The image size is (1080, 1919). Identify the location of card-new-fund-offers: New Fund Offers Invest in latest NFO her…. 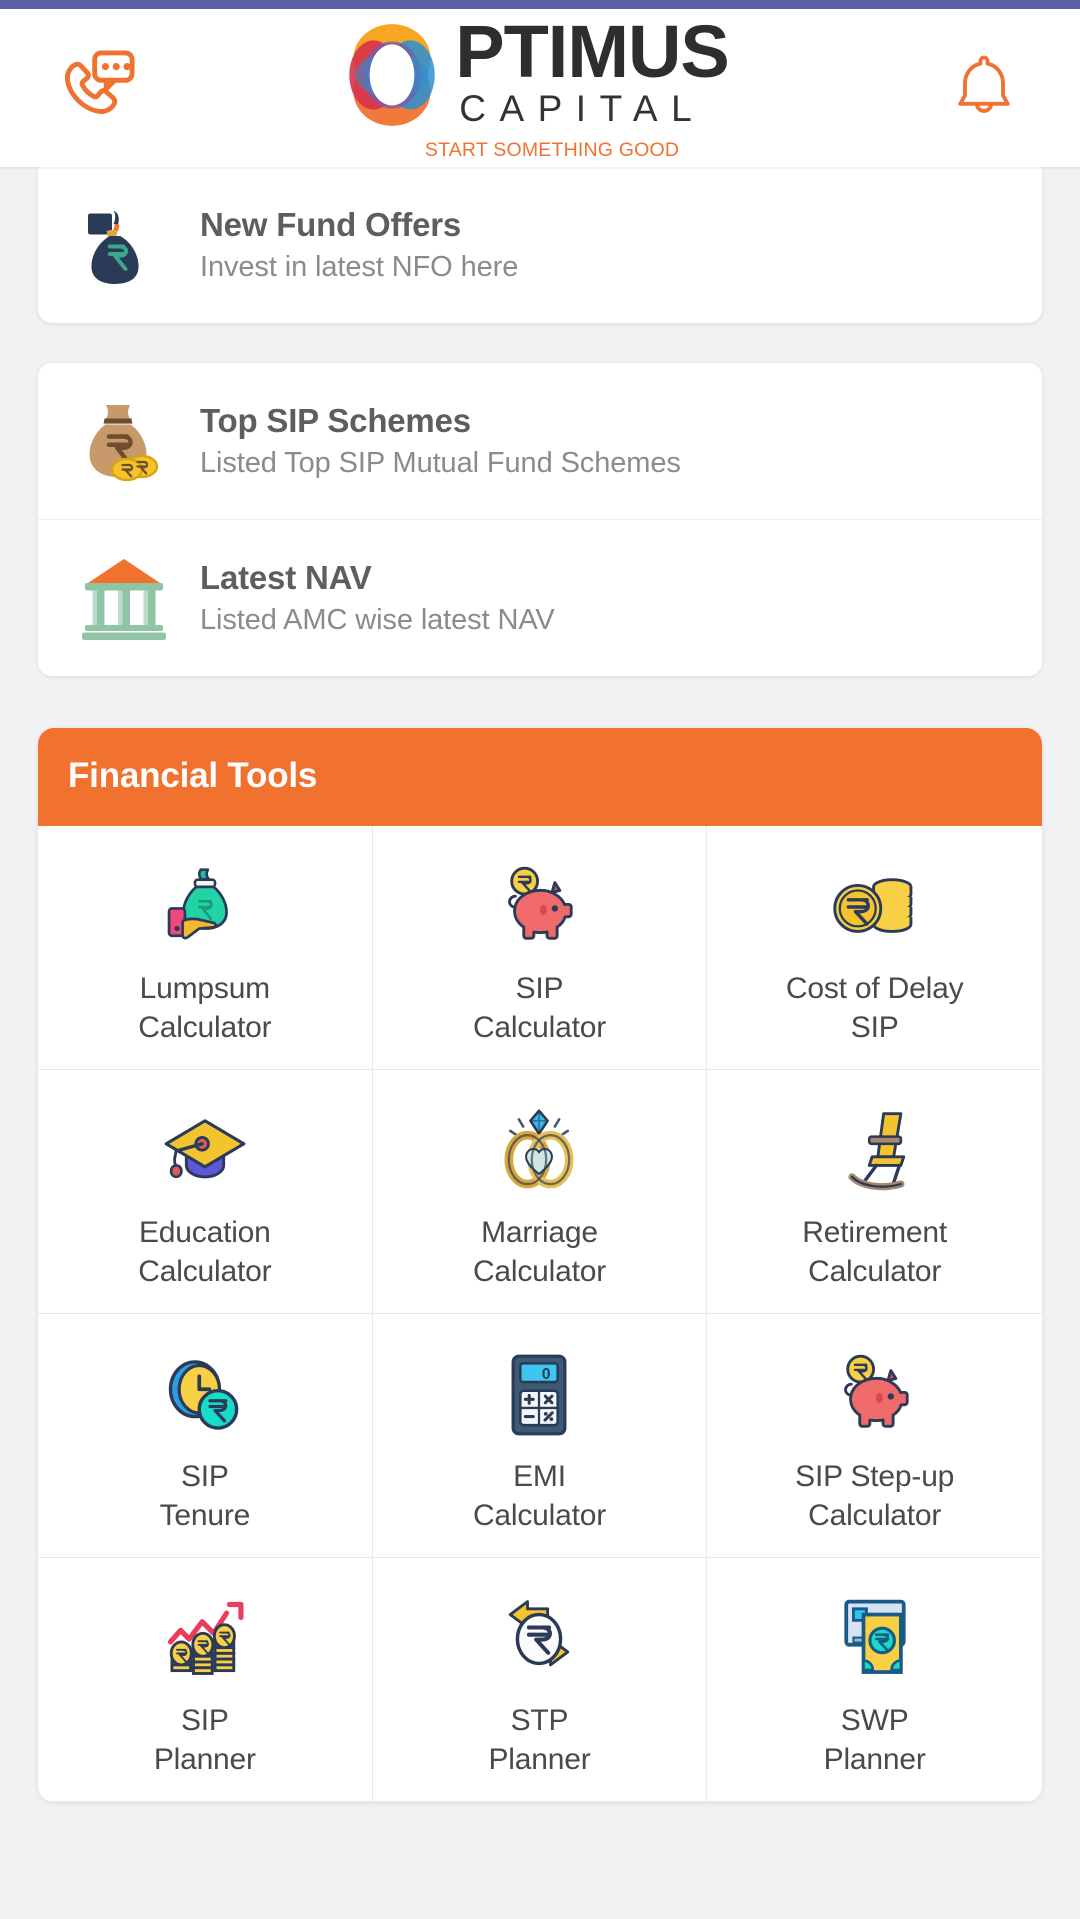
(540, 245).